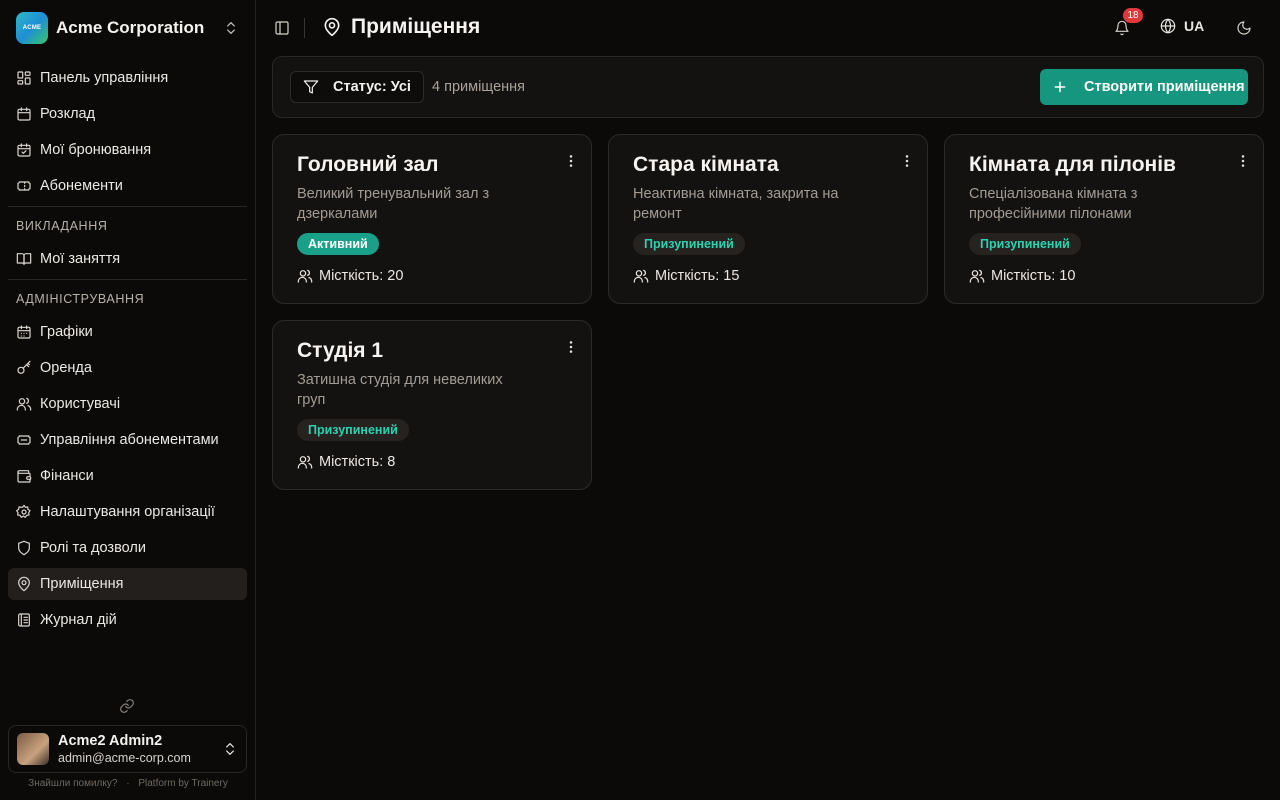 The image size is (1280, 800). Describe the element at coordinates (393, 204) in the screenshot. I see `room-description: Великий тренувальний зал з дзеркалами` at that location.